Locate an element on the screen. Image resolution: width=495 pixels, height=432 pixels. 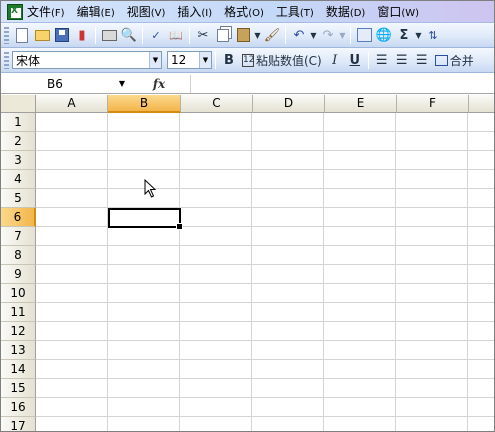
row-header-3: 3 is located at coordinates (18, 160).